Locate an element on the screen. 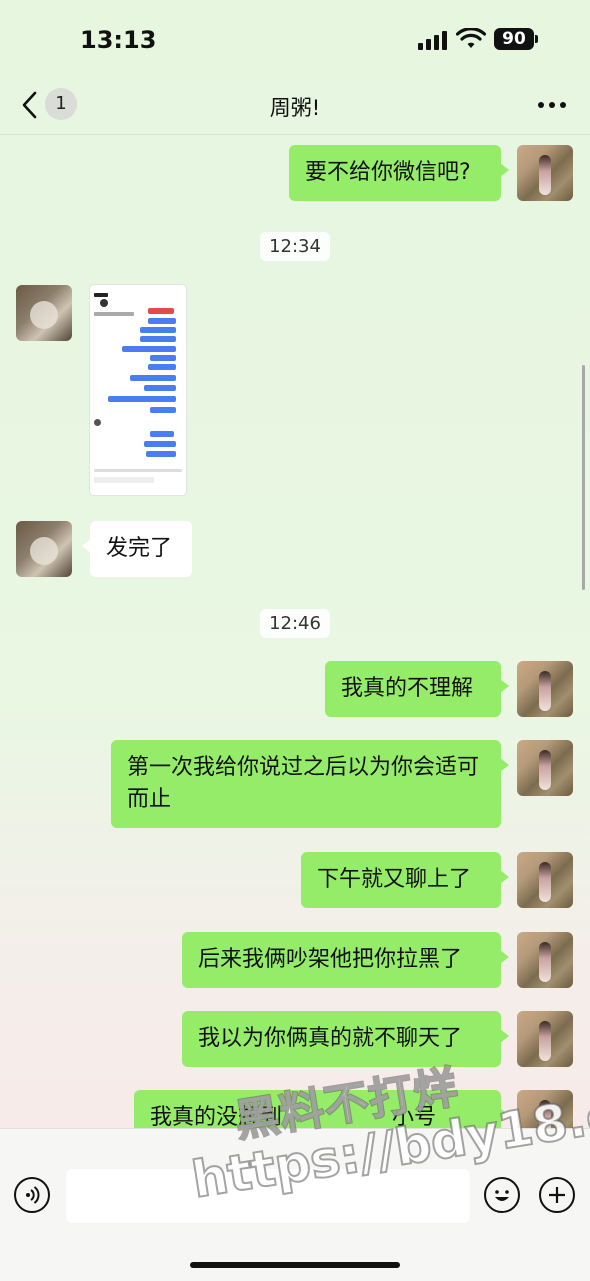  message-bubble-me: 要不给你微信吧? is located at coordinates (399, 173).